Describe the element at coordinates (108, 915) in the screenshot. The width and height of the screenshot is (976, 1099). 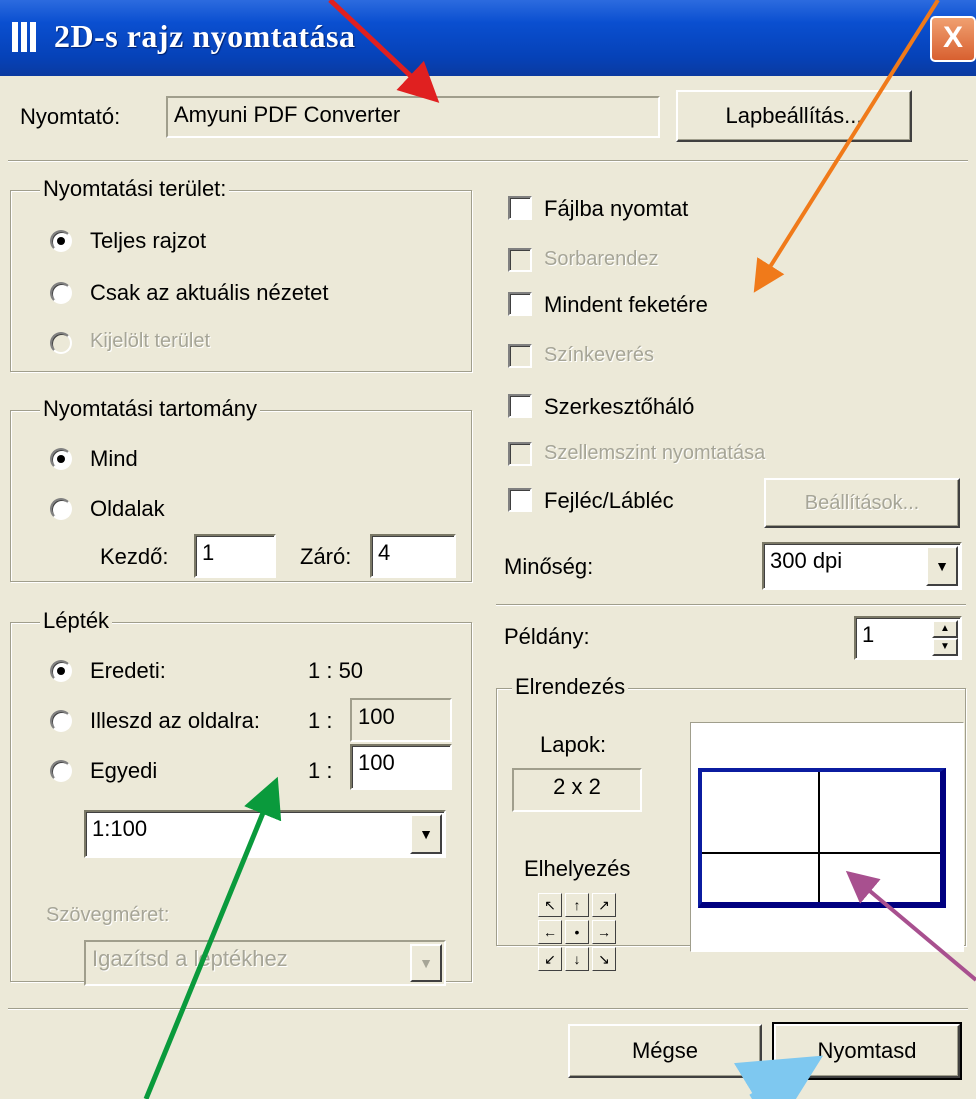
I see `text-size-label: Szövegméret:` at that location.